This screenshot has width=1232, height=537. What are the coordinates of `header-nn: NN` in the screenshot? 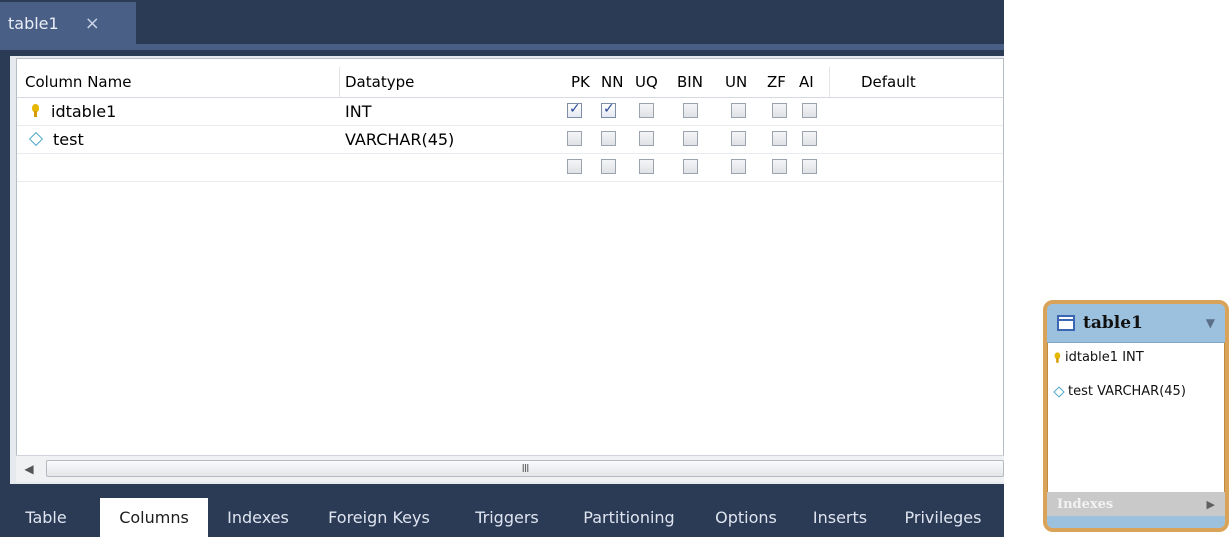 It's located at (612, 82).